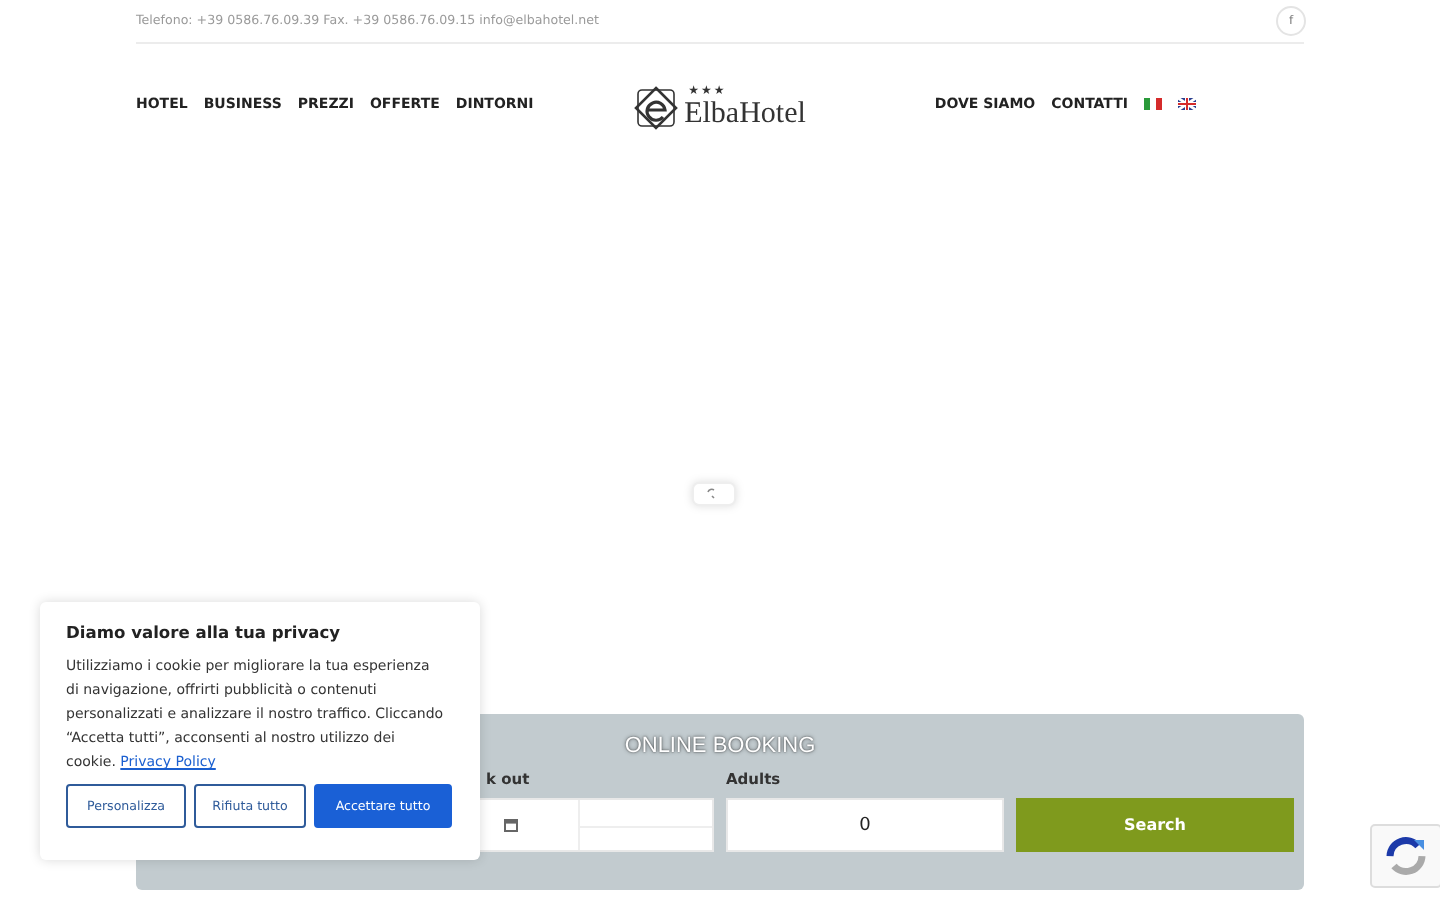 The height and width of the screenshot is (900, 1440). Describe the element at coordinates (745, 114) in the screenshot. I see `hotel-logo-text: ElbaHotel` at that location.